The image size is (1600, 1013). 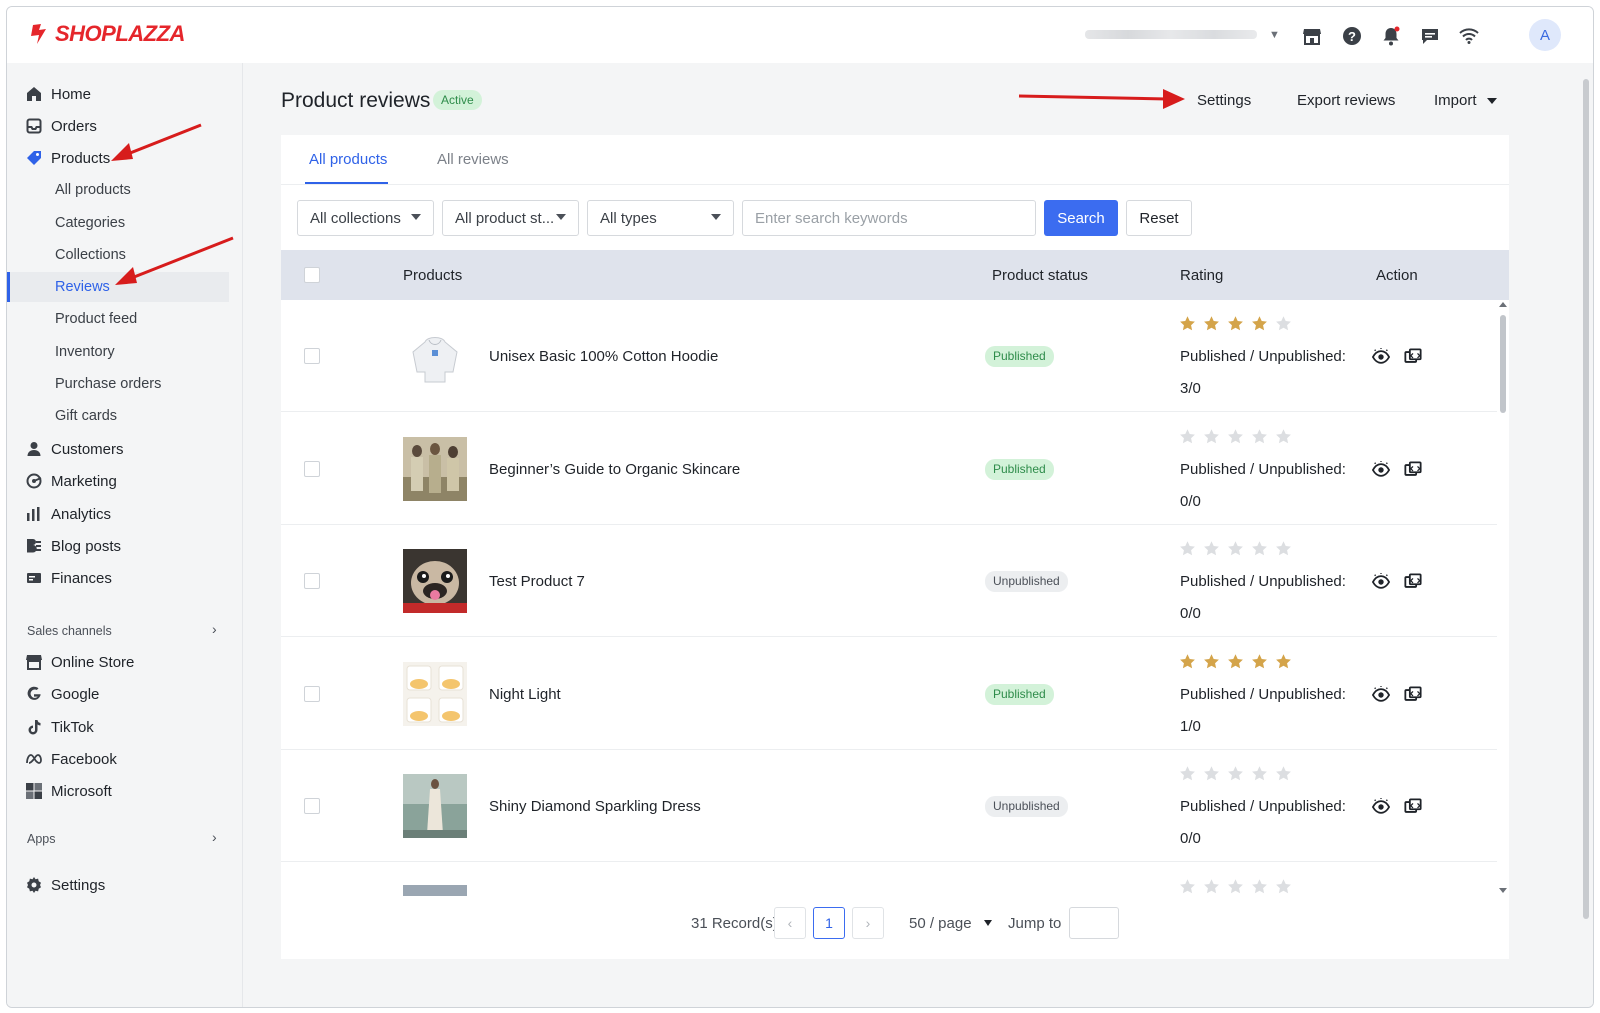 What do you see at coordinates (1545, 35) in the screenshot?
I see `avatar: A` at bounding box center [1545, 35].